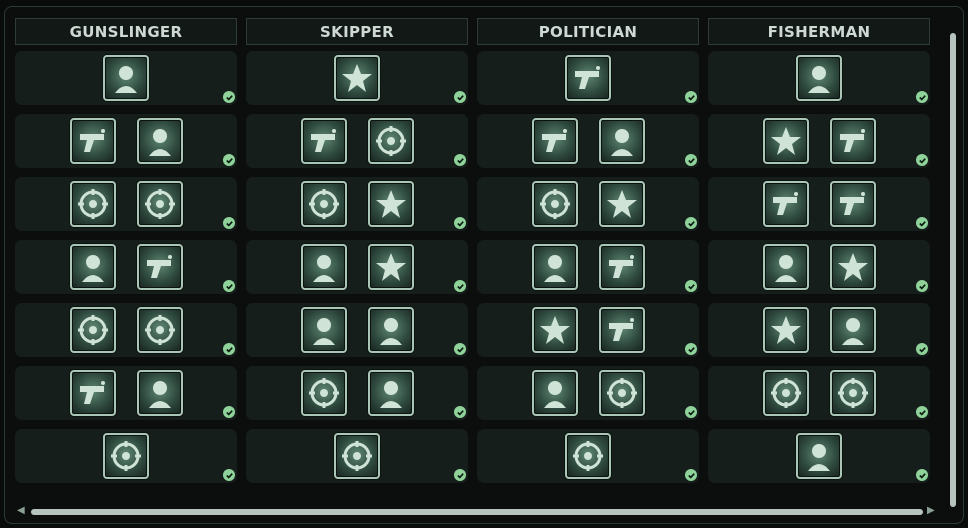 The height and width of the screenshot is (528, 968). I want to click on horizontal-scroll-thumb, so click(477, 512).